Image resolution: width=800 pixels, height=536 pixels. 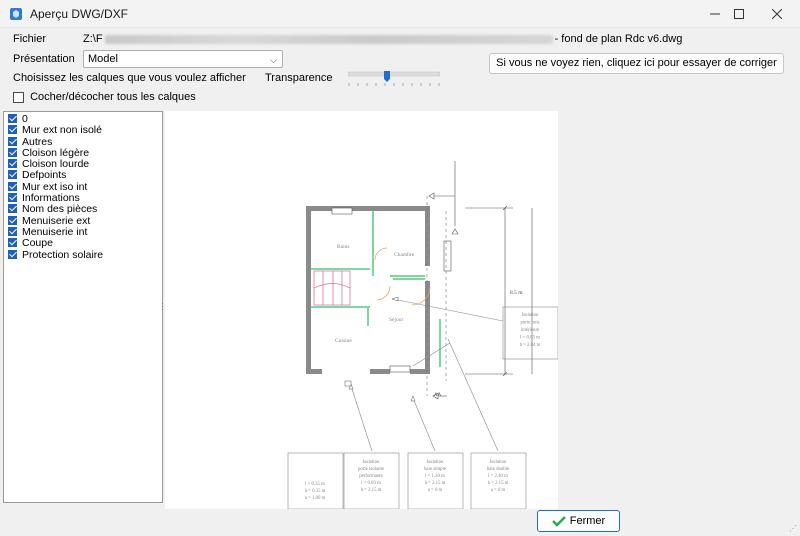 I want to click on callout-line: performante, so click(x=370, y=476).